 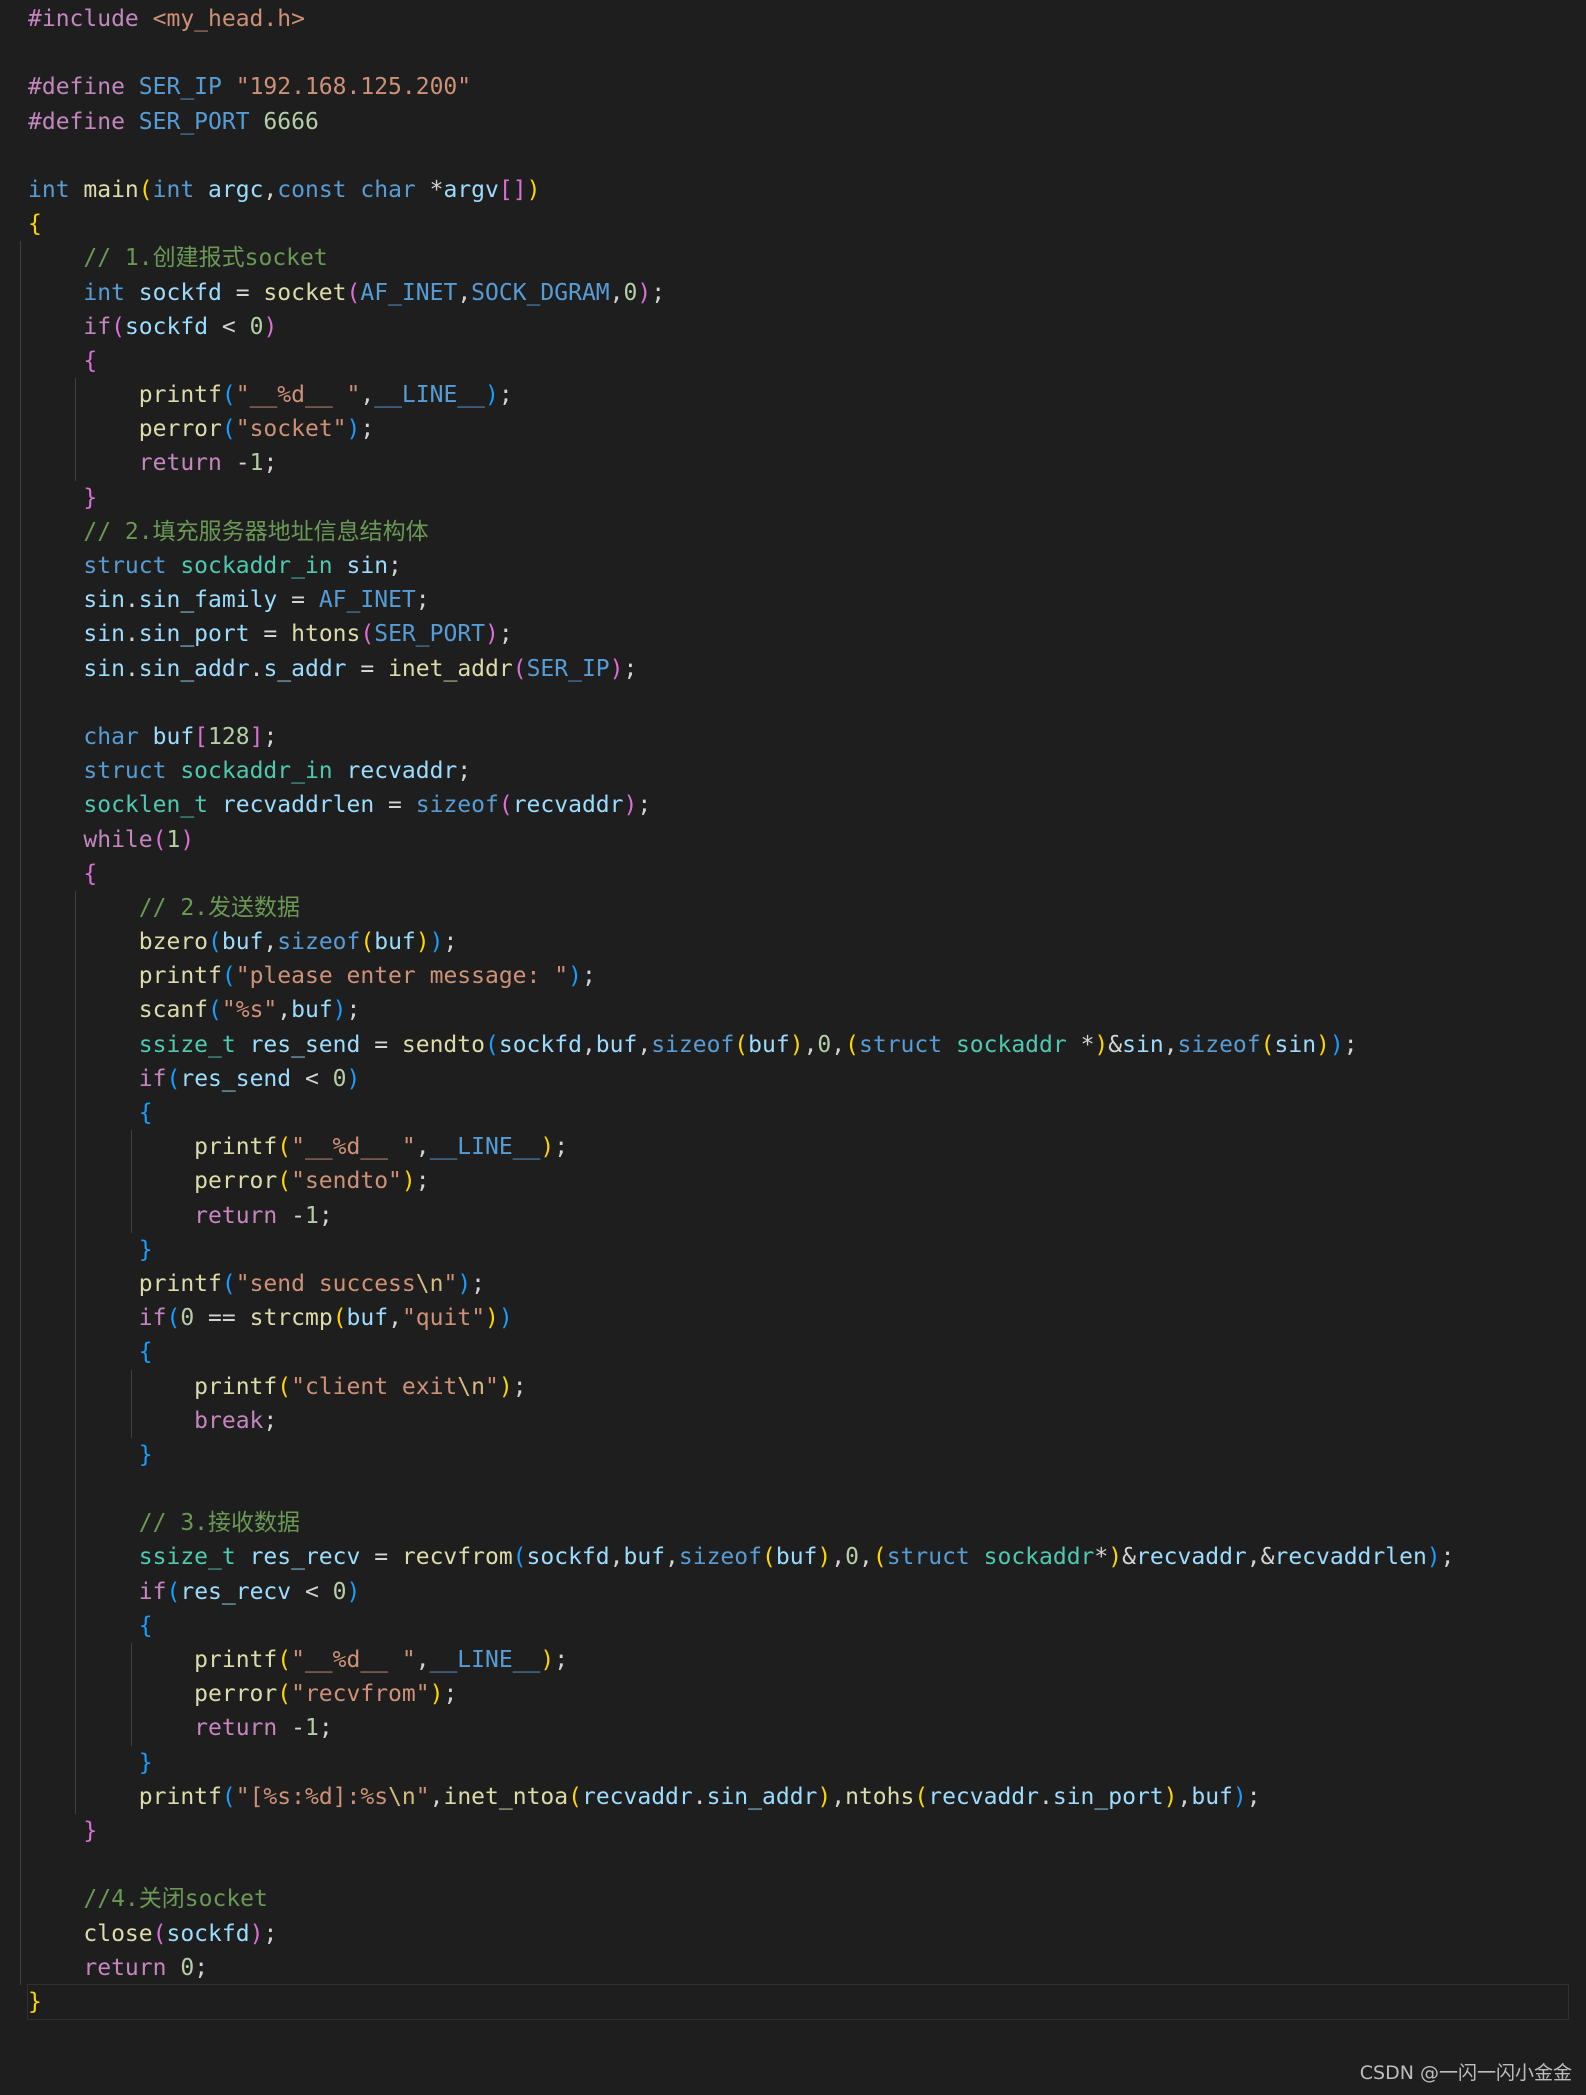 What do you see at coordinates (794, 1420) in the screenshot?
I see `code-line: break;` at bounding box center [794, 1420].